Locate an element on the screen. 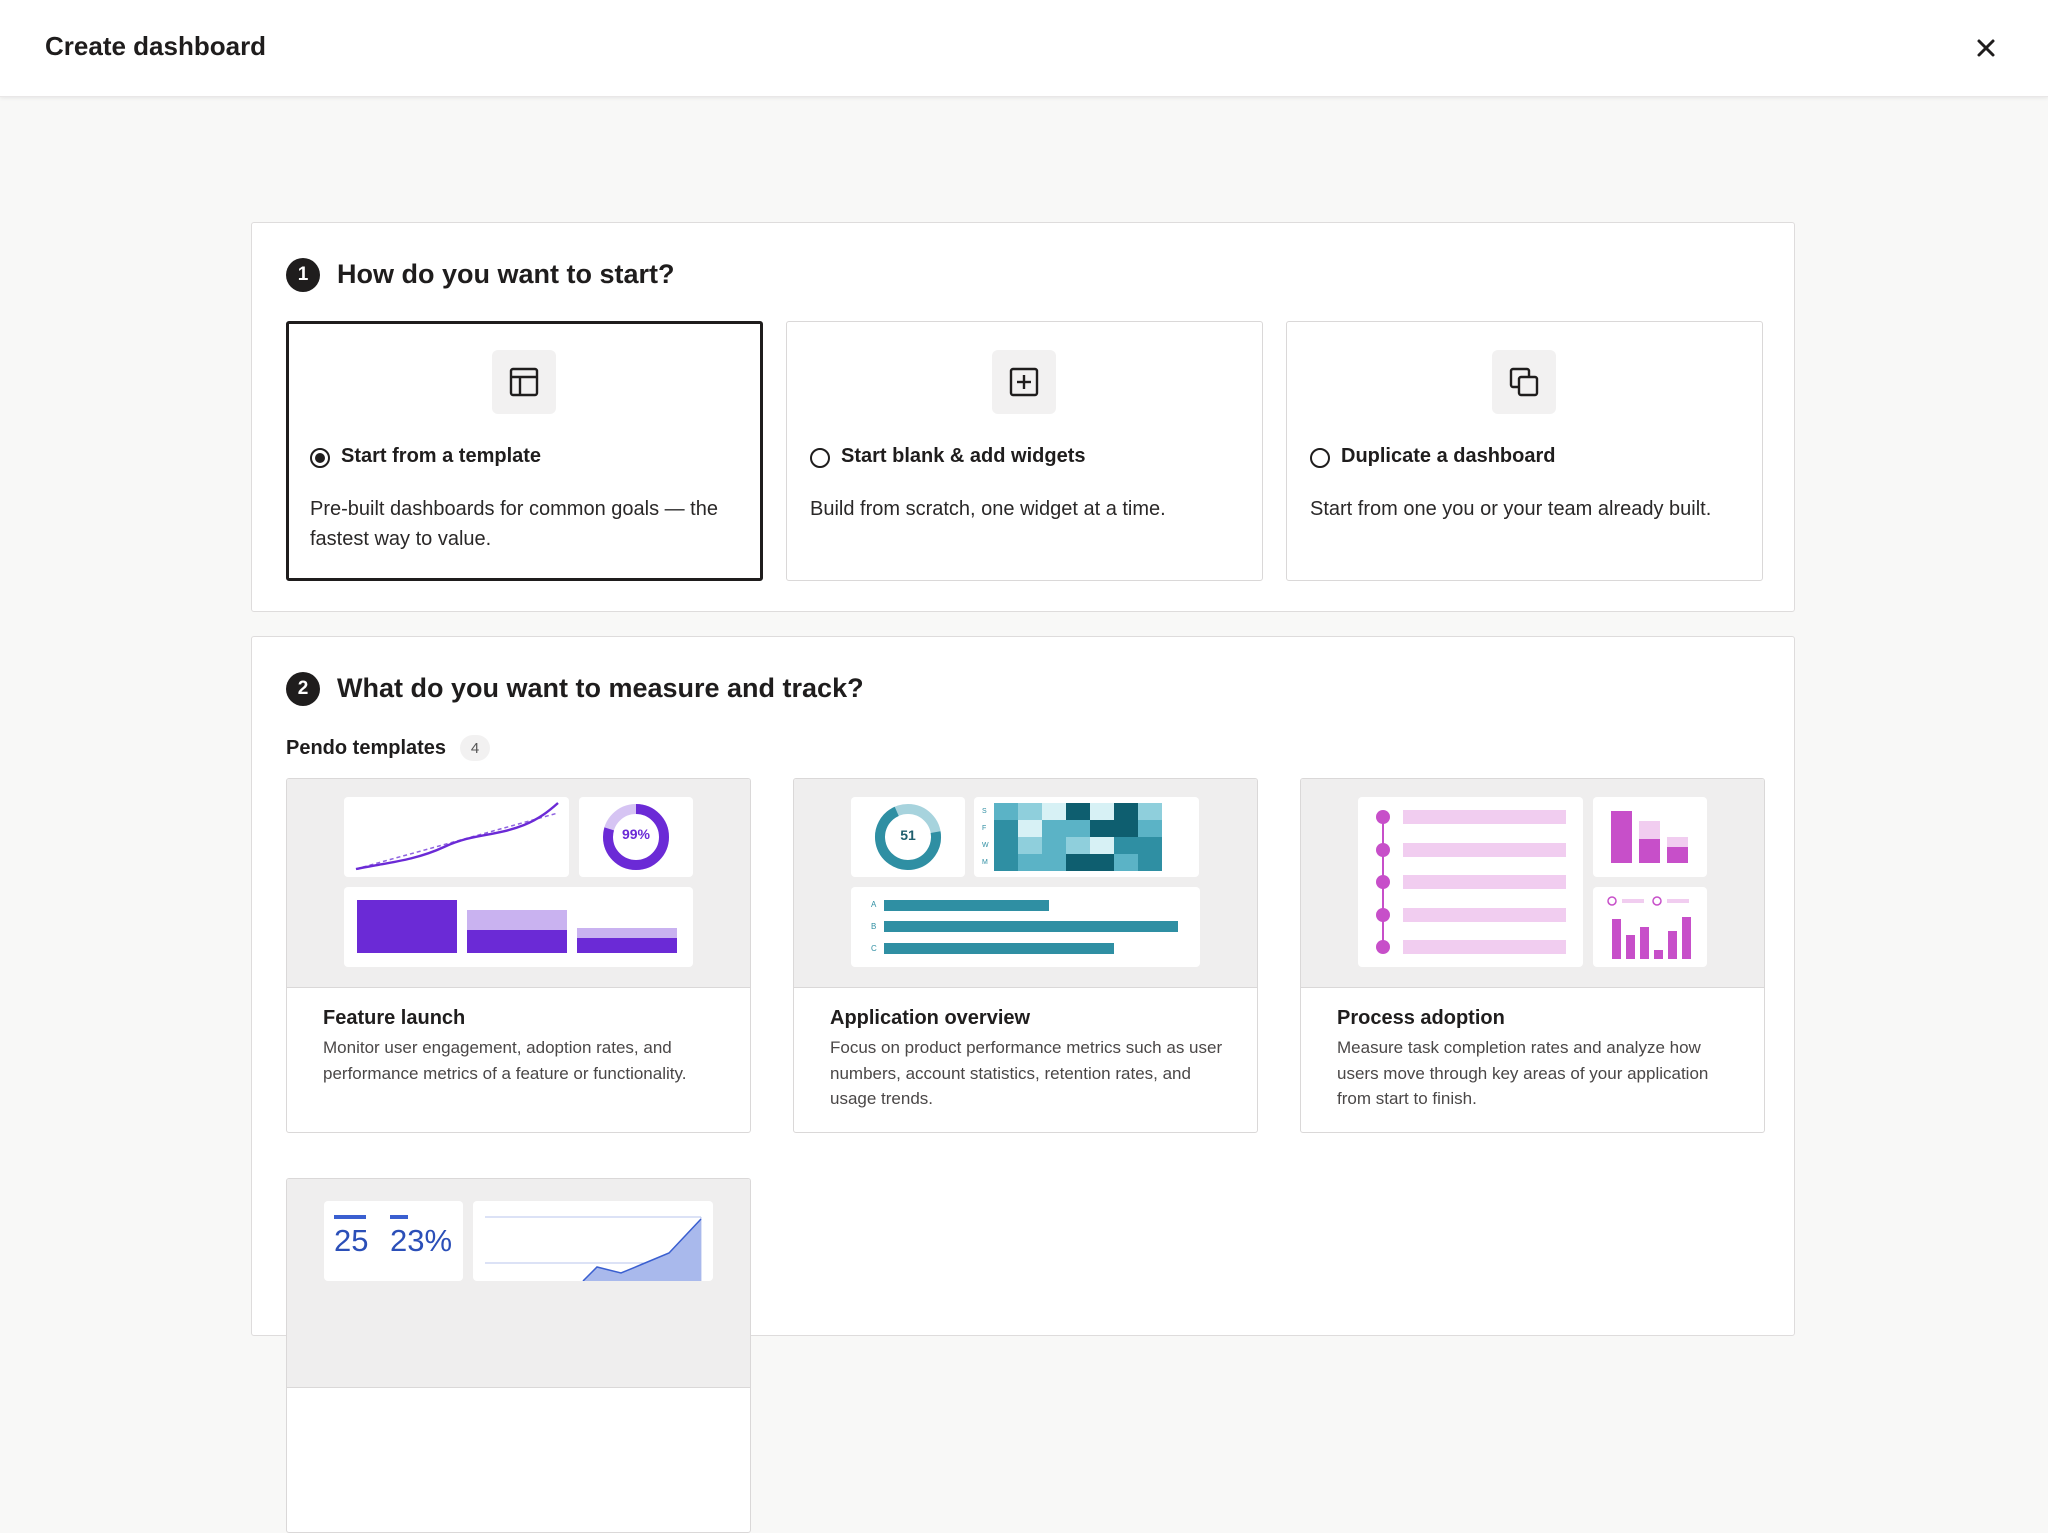 The height and width of the screenshot is (1533, 2048). top-bar: Create dashboard is located at coordinates (1024, 48).